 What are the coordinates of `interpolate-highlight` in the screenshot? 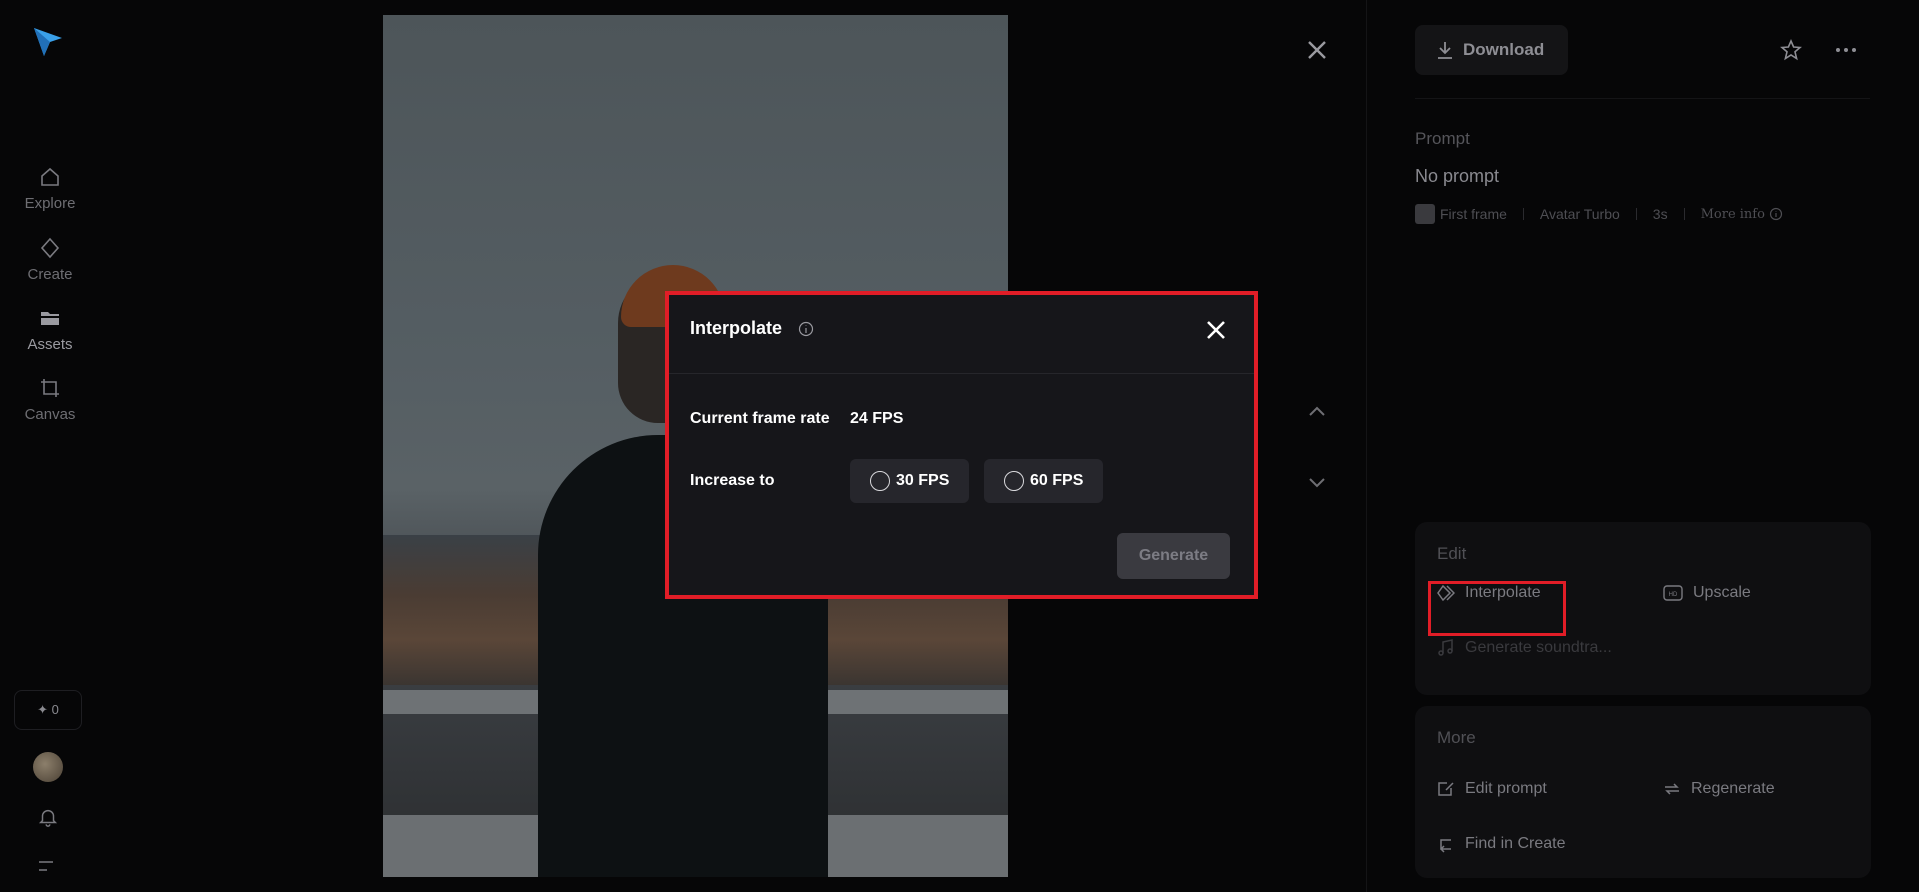 It's located at (1497, 608).